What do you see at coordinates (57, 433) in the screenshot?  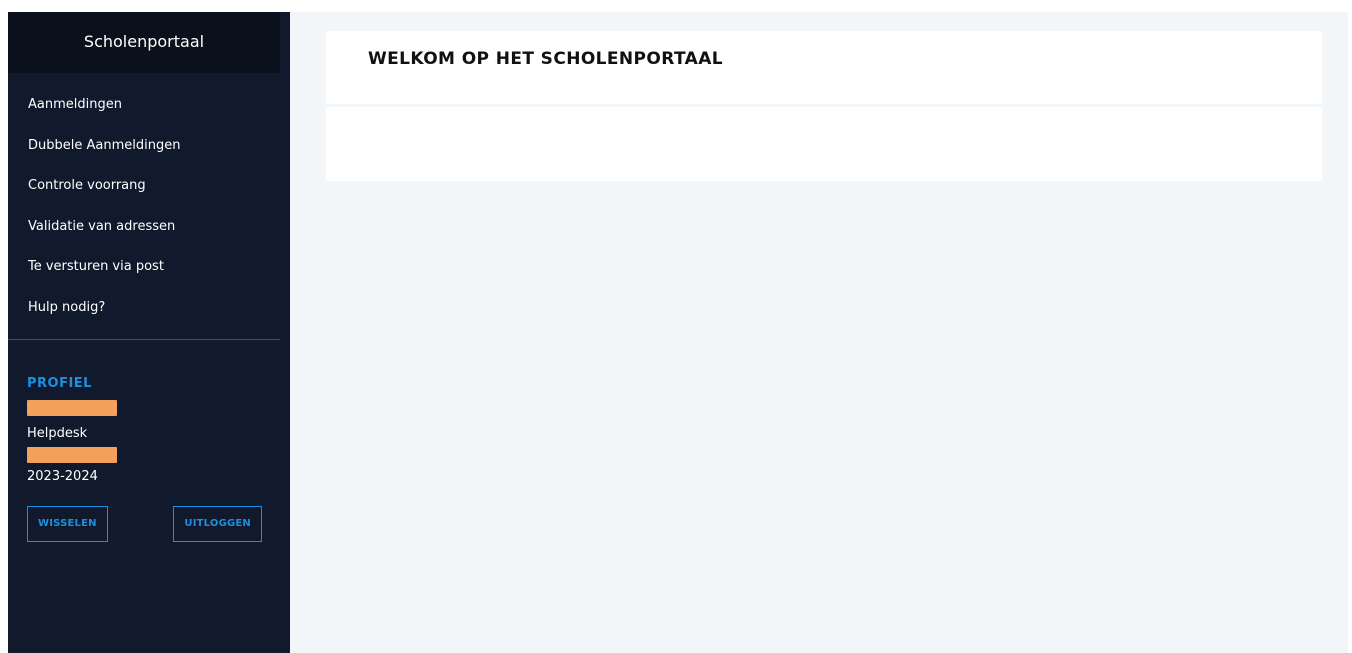 I see `profile-role: Helpdesk` at bounding box center [57, 433].